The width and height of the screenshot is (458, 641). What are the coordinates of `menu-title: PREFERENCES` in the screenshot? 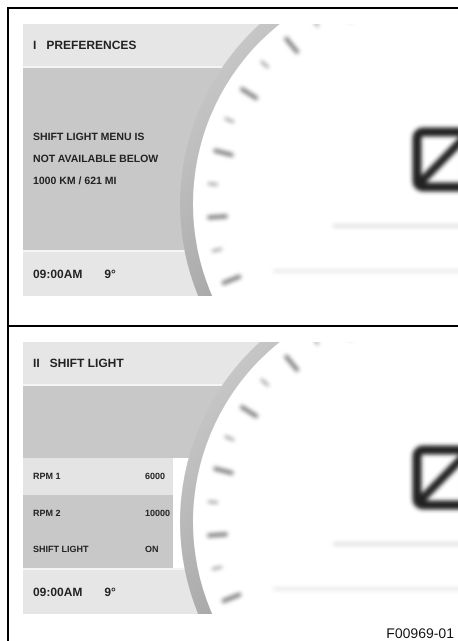 It's located at (91, 45).